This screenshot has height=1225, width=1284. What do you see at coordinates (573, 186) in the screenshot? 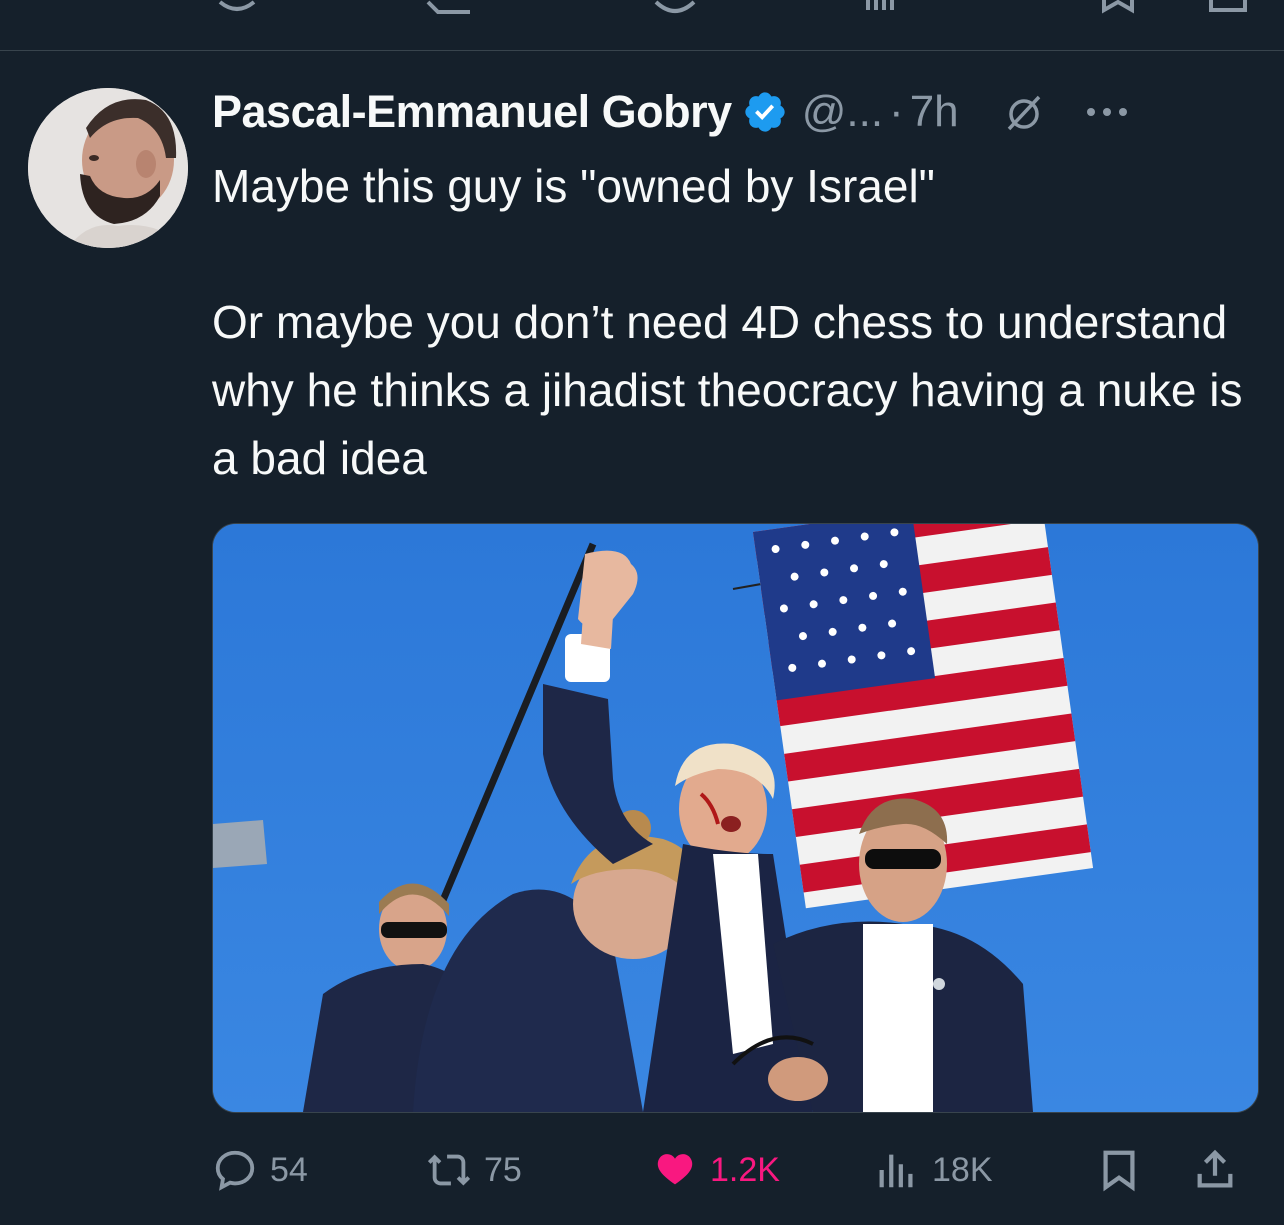
I see `tweet-paragraph-1: Maybe this guy is "owned by Israel"` at bounding box center [573, 186].